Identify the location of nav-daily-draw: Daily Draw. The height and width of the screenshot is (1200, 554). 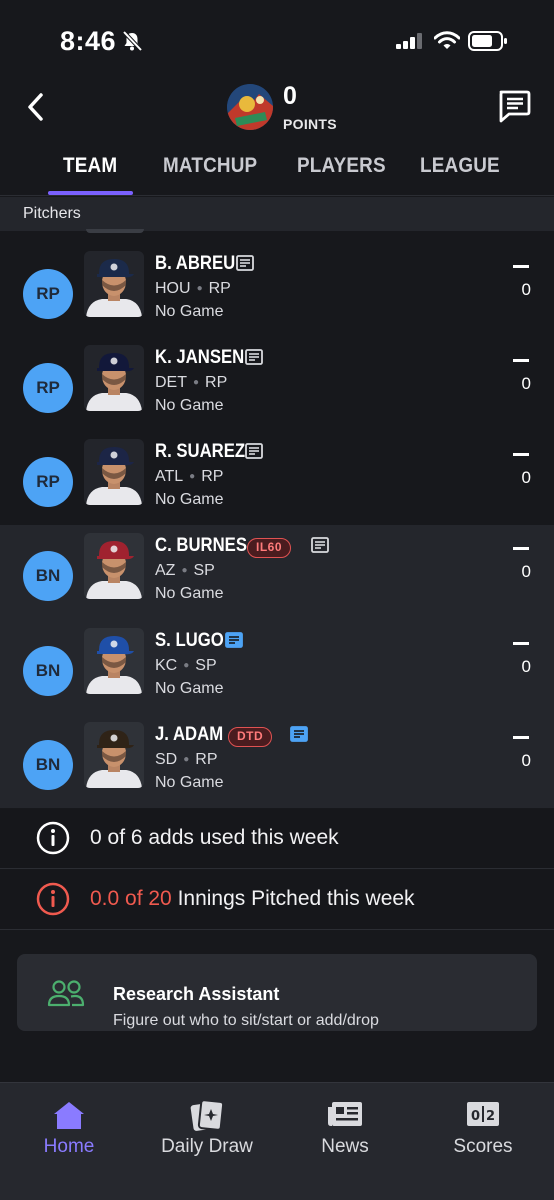
(207, 1128).